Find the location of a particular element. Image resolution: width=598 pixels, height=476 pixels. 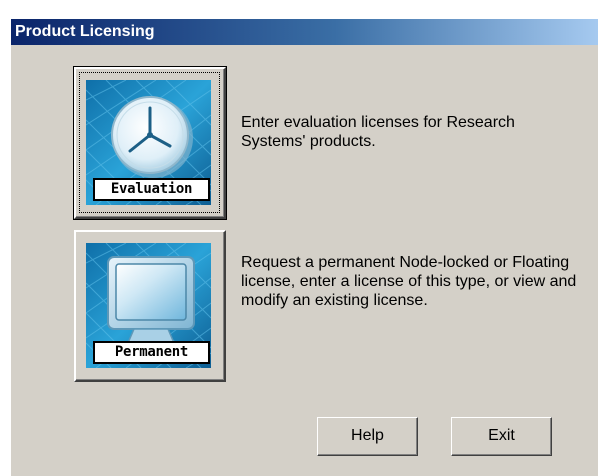

evaluation-button-label: Evaluation is located at coordinates (151, 189).